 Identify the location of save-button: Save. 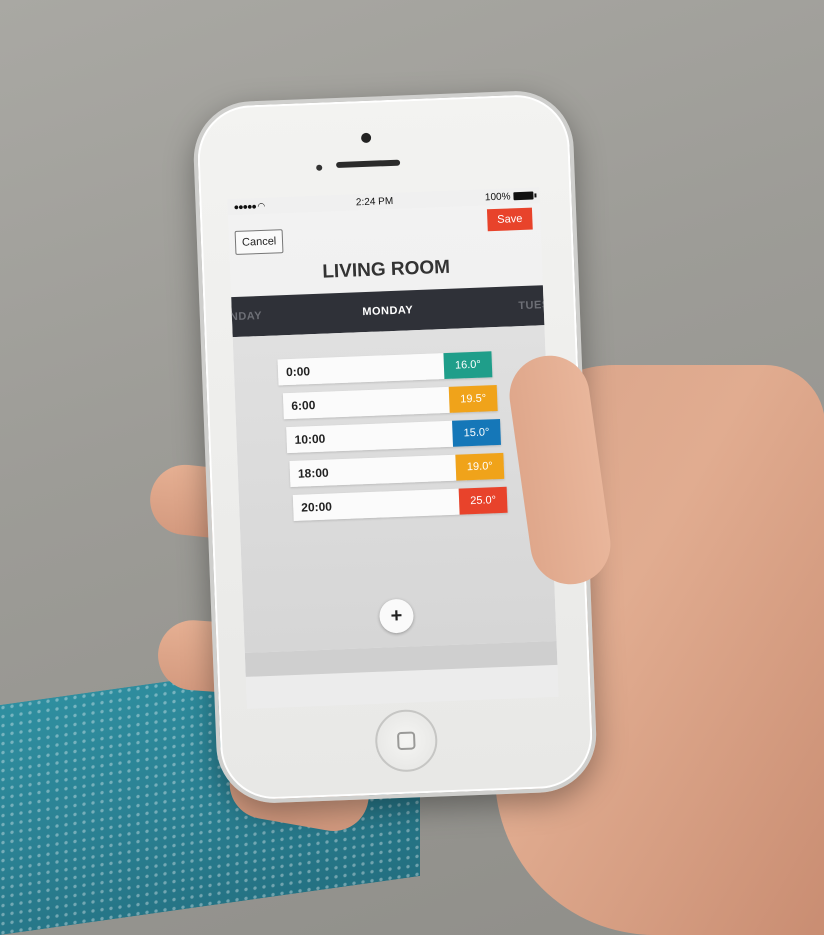
(509, 219).